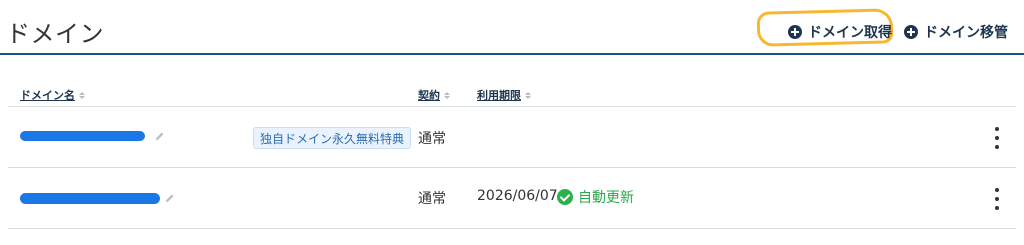  I want to click on auto-renew-status: 自動更新, so click(595, 197).